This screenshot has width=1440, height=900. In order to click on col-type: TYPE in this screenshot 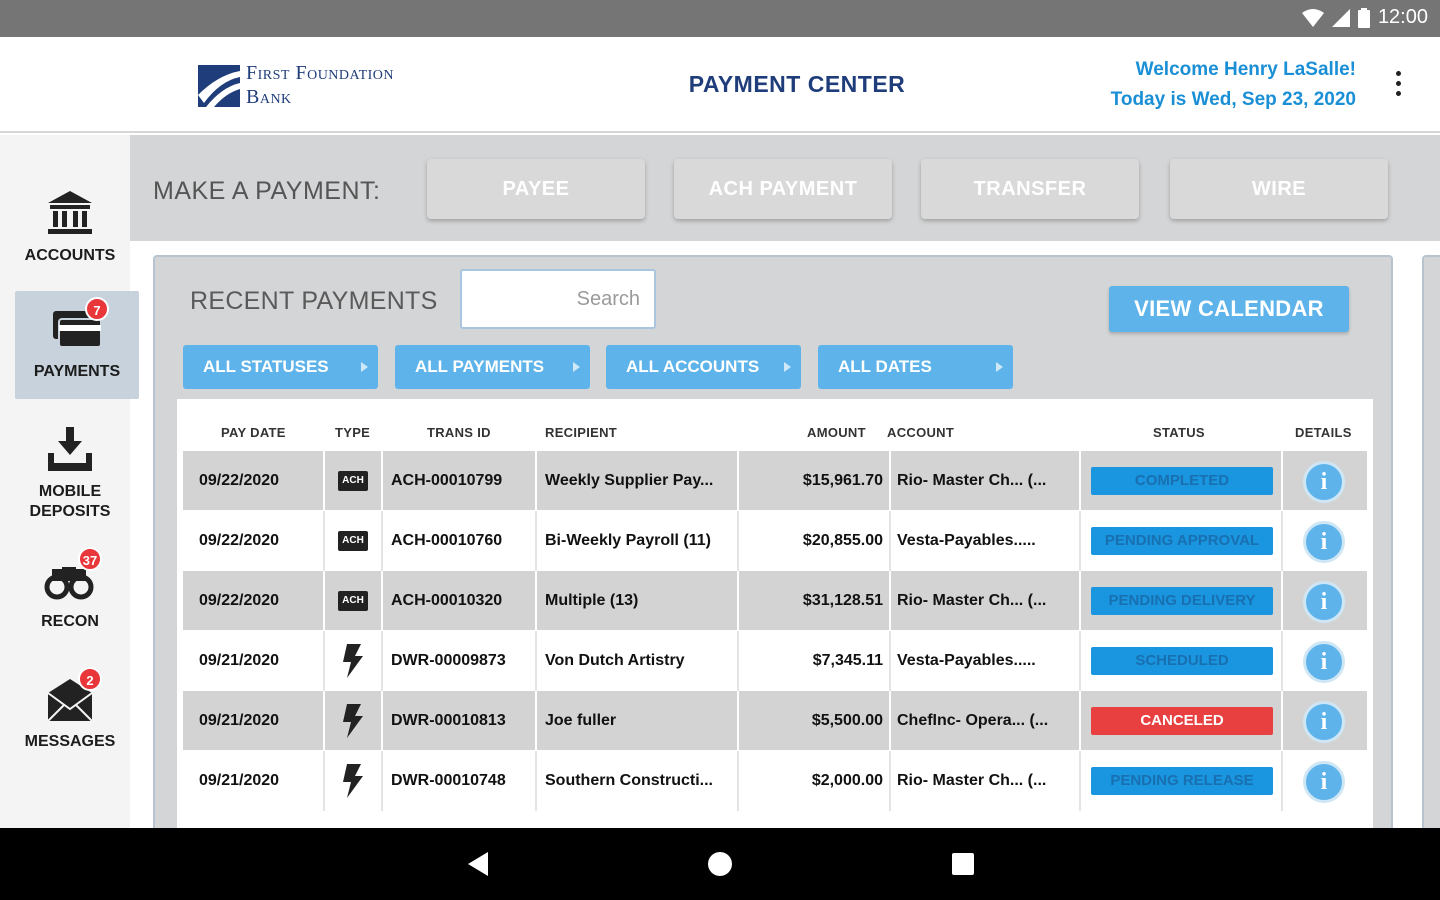, I will do `click(352, 432)`.